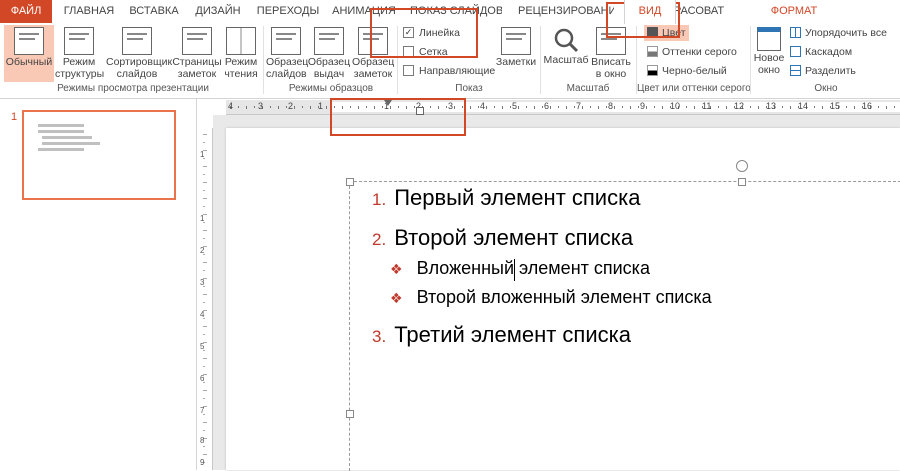 The image size is (900, 471). I want to click on ruler-number: 11, so click(707, 106).